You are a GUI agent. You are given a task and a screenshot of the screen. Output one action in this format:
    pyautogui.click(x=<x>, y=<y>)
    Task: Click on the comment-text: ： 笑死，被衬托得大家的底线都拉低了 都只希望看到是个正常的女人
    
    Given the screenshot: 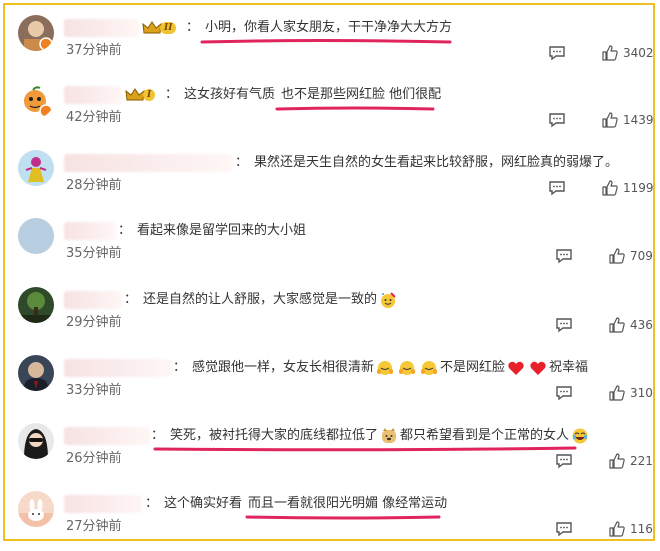 What is the action you would take?
    pyautogui.click(x=371, y=436)
    